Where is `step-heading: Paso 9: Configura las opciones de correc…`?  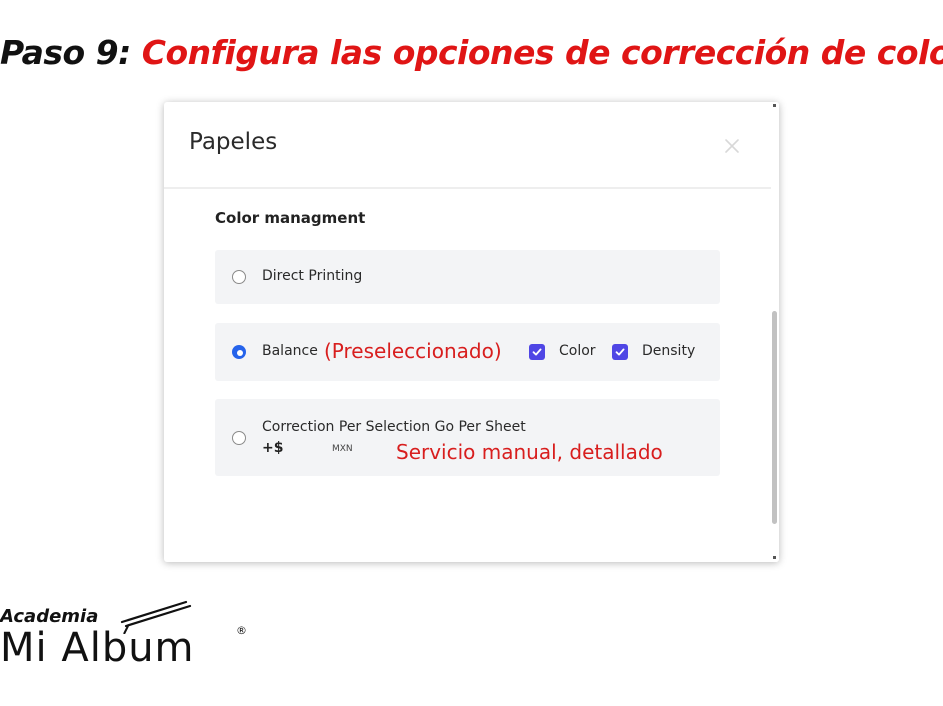 step-heading: Paso 9: Configura las opciones de correc… is located at coordinates (471, 55).